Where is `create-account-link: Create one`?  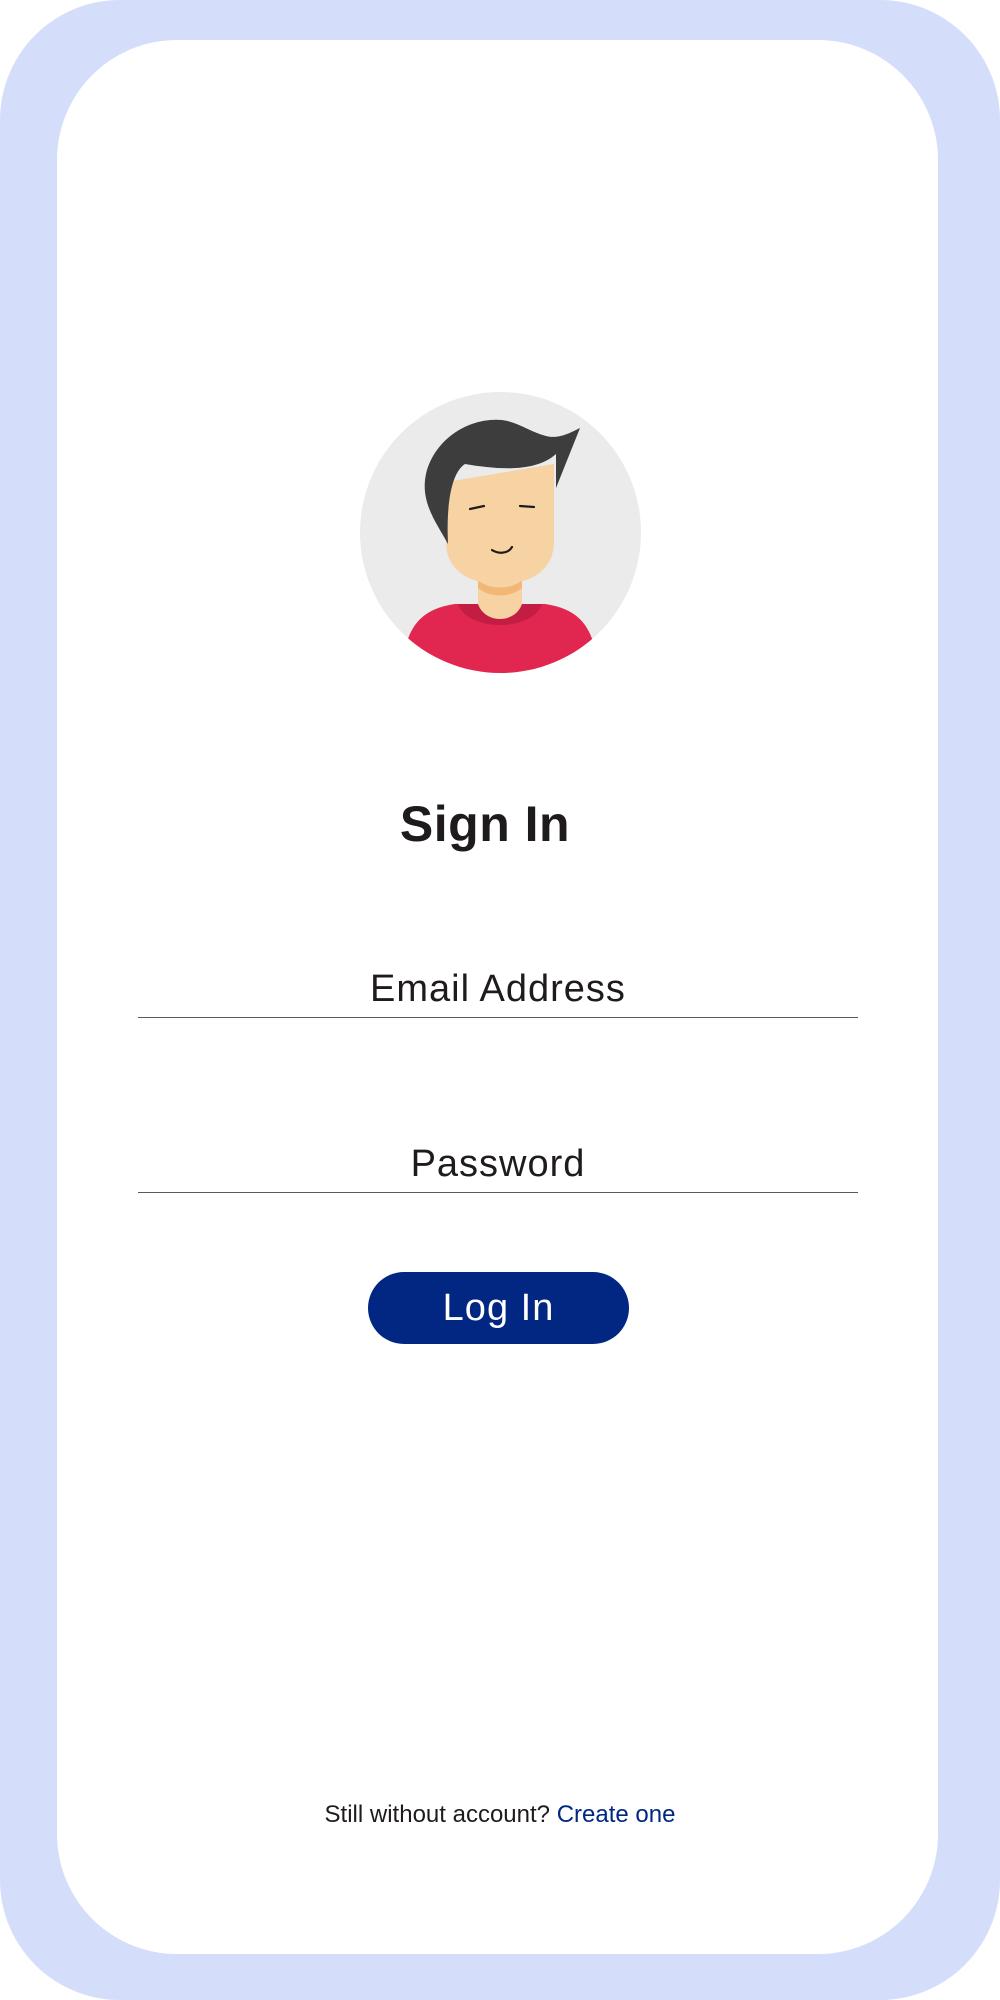
create-account-link: Create one is located at coordinates (616, 1814).